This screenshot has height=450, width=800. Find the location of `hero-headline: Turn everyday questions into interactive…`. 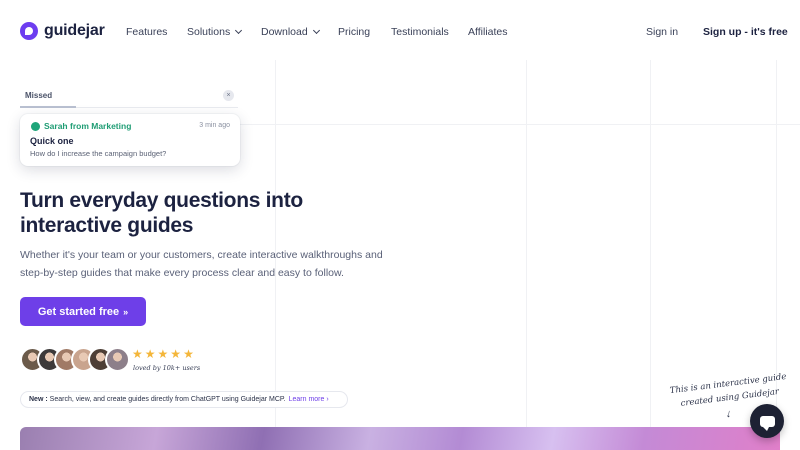

hero-headline: Turn everyday questions into interactive… is located at coordinates (161, 213).